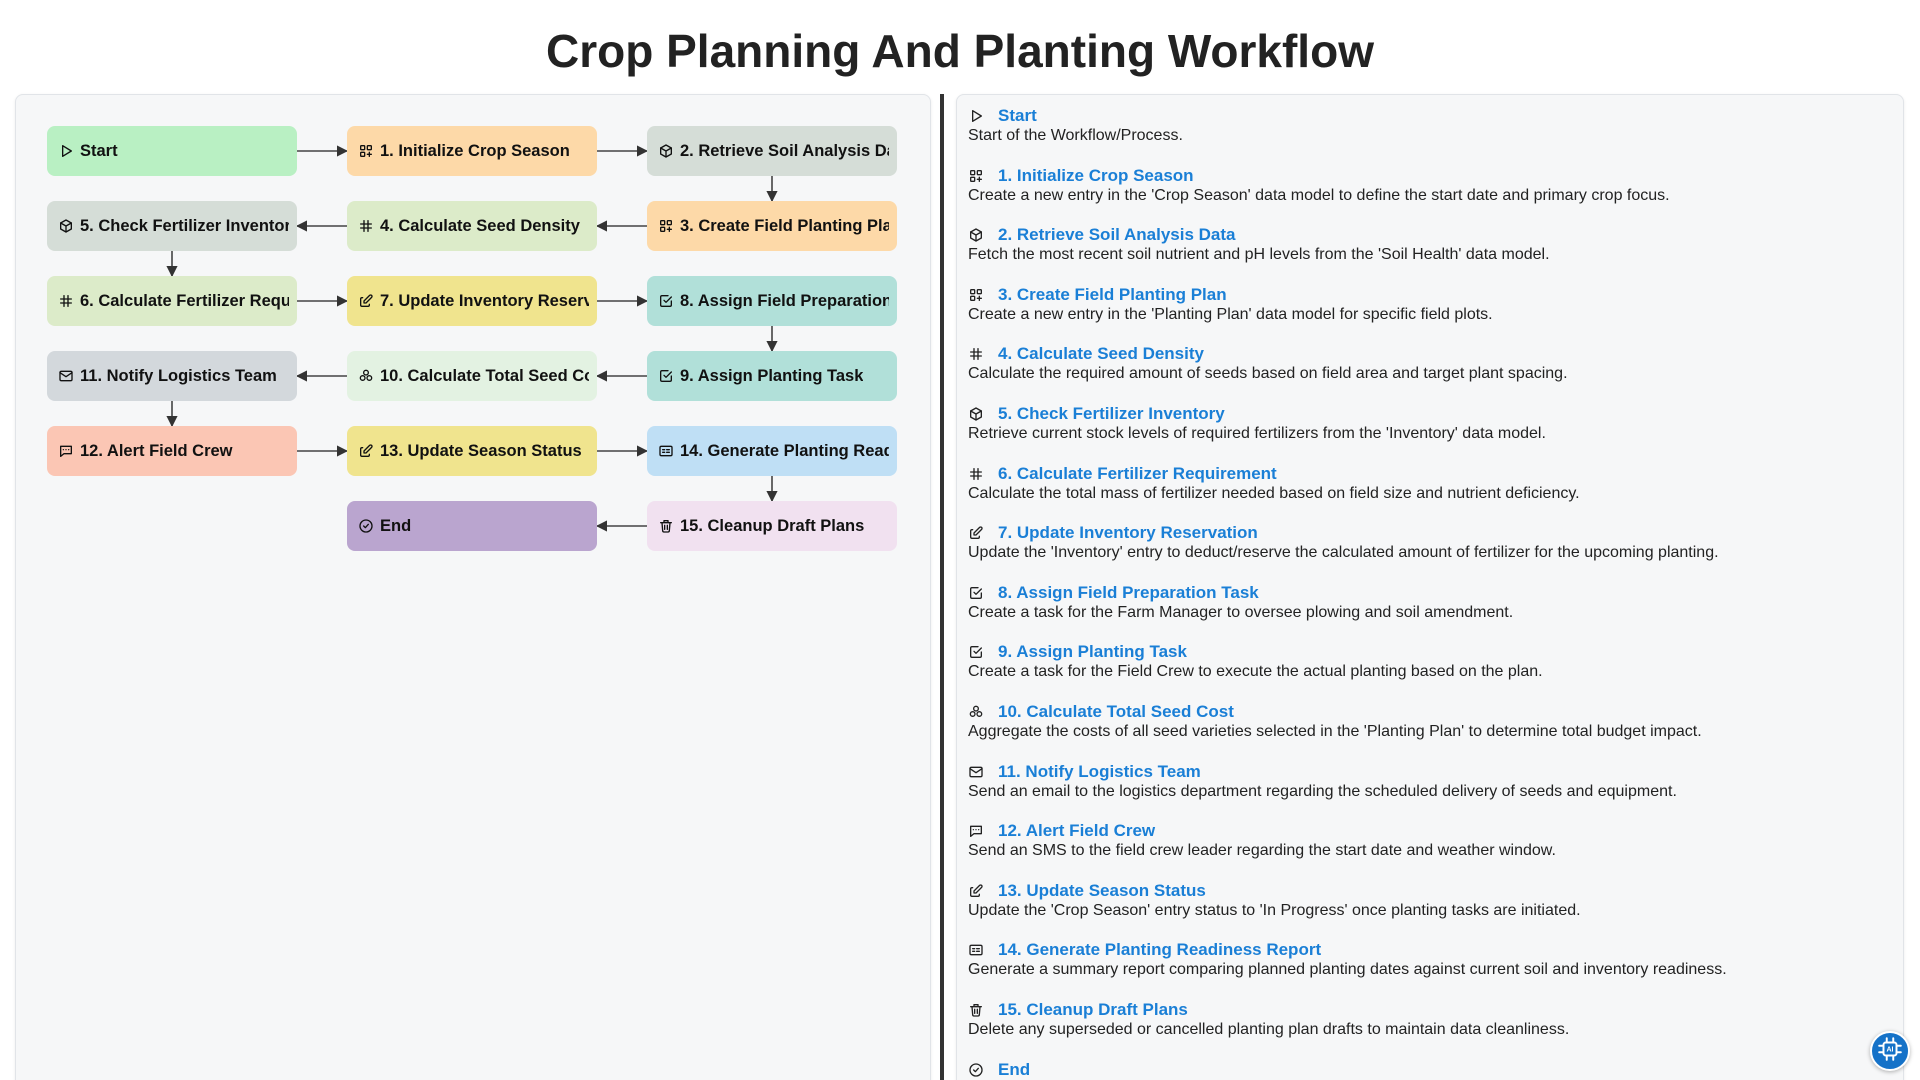 This screenshot has height=1080, width=1920. I want to click on step-title-link: 9. Assign Planting Task, so click(1092, 652).